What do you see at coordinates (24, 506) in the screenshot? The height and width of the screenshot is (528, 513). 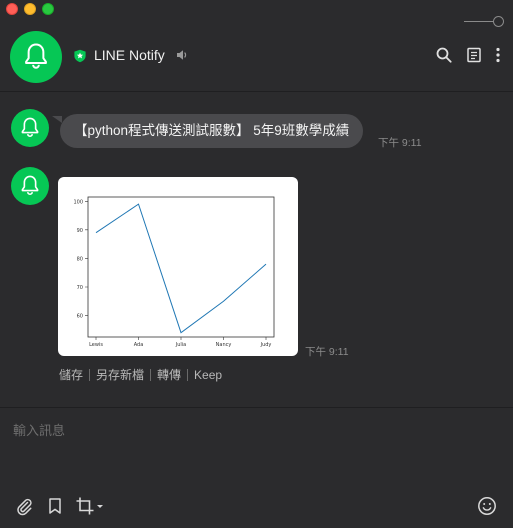 I see `paperclip-icon` at bounding box center [24, 506].